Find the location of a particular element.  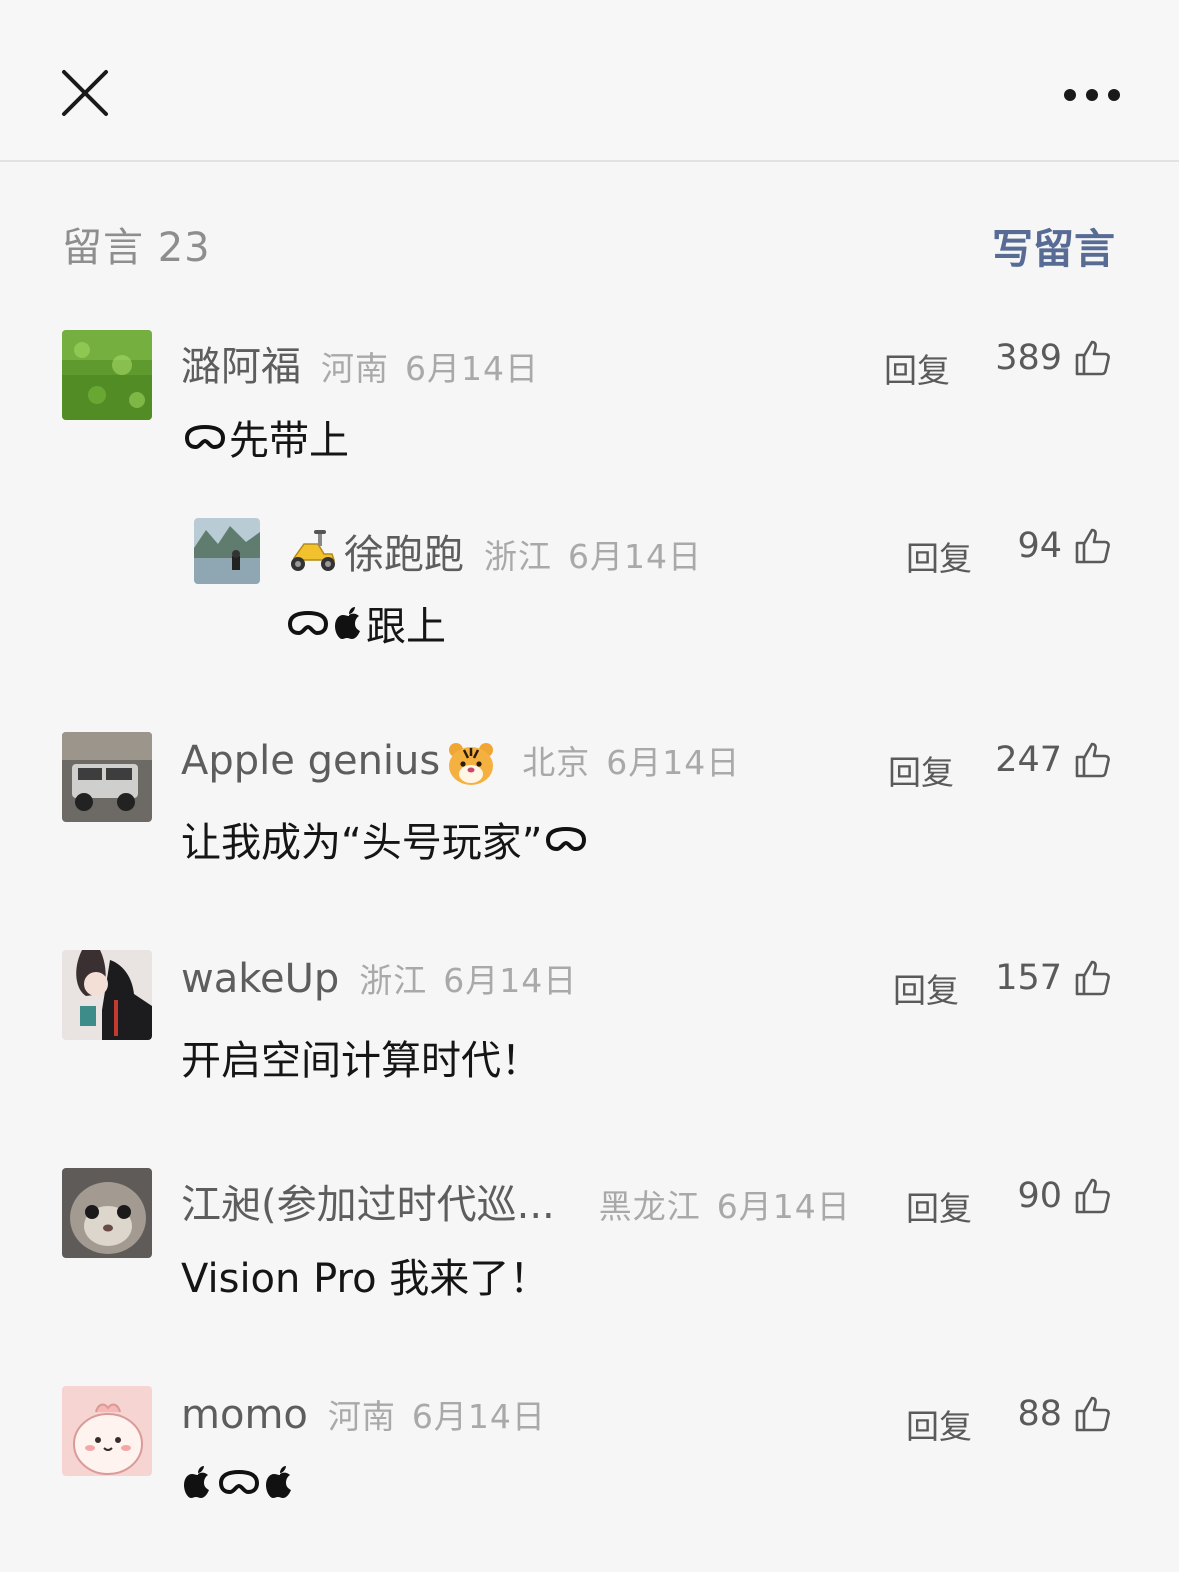

like-count: 389 is located at coordinates (1028, 358).